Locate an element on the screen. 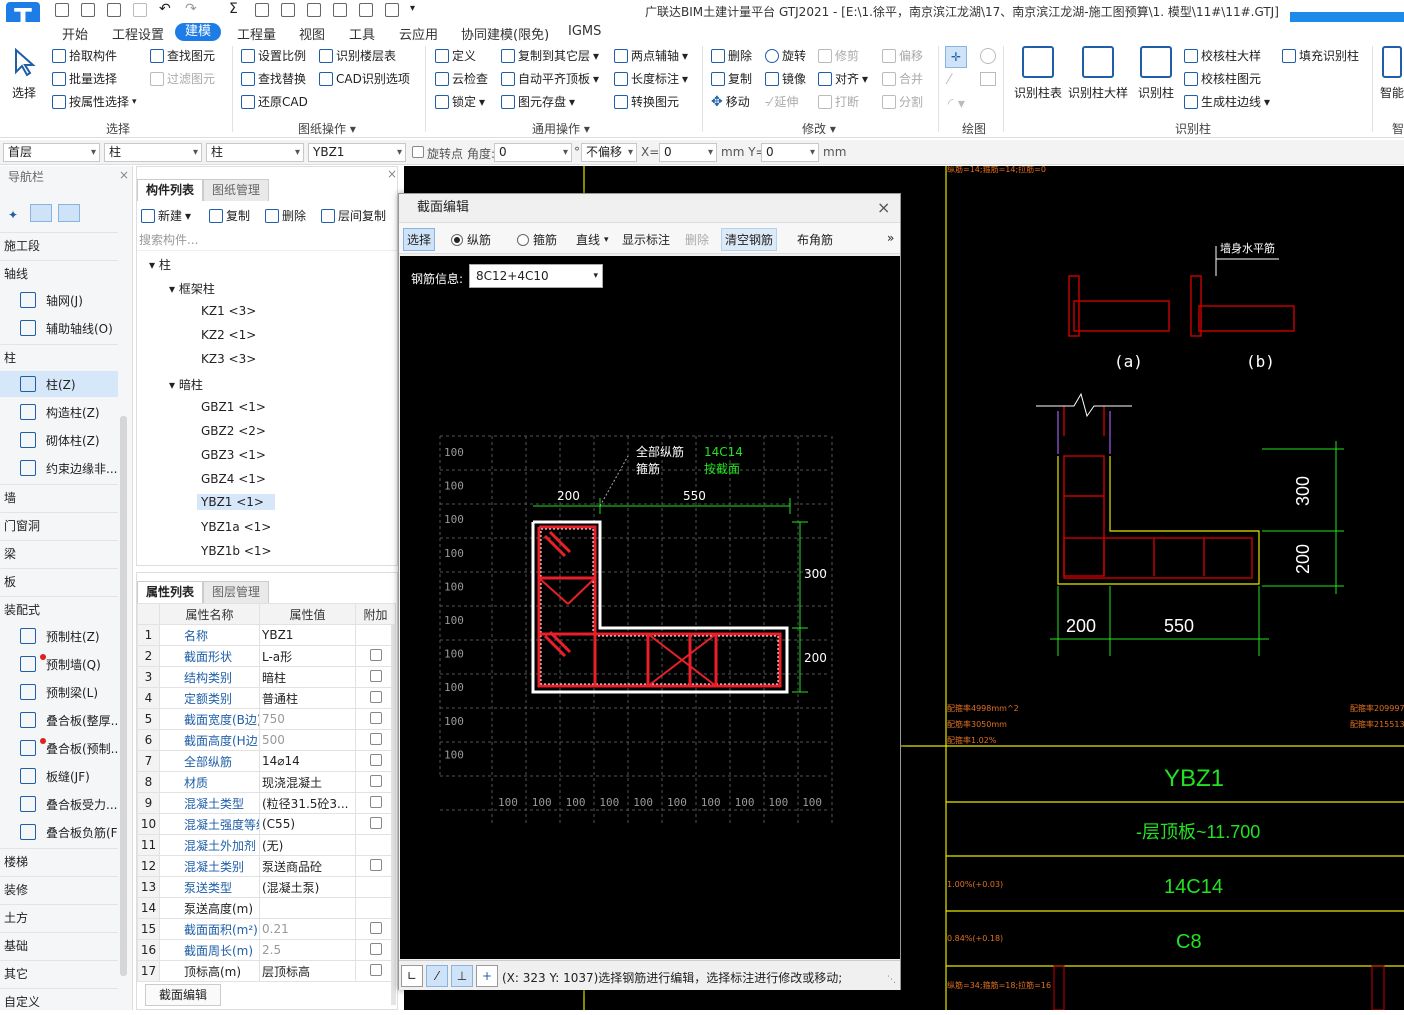 Image resolution: width=1404 pixels, height=1015 pixels. nav-cat-custom: 自定义 is located at coordinates (59, 1001).